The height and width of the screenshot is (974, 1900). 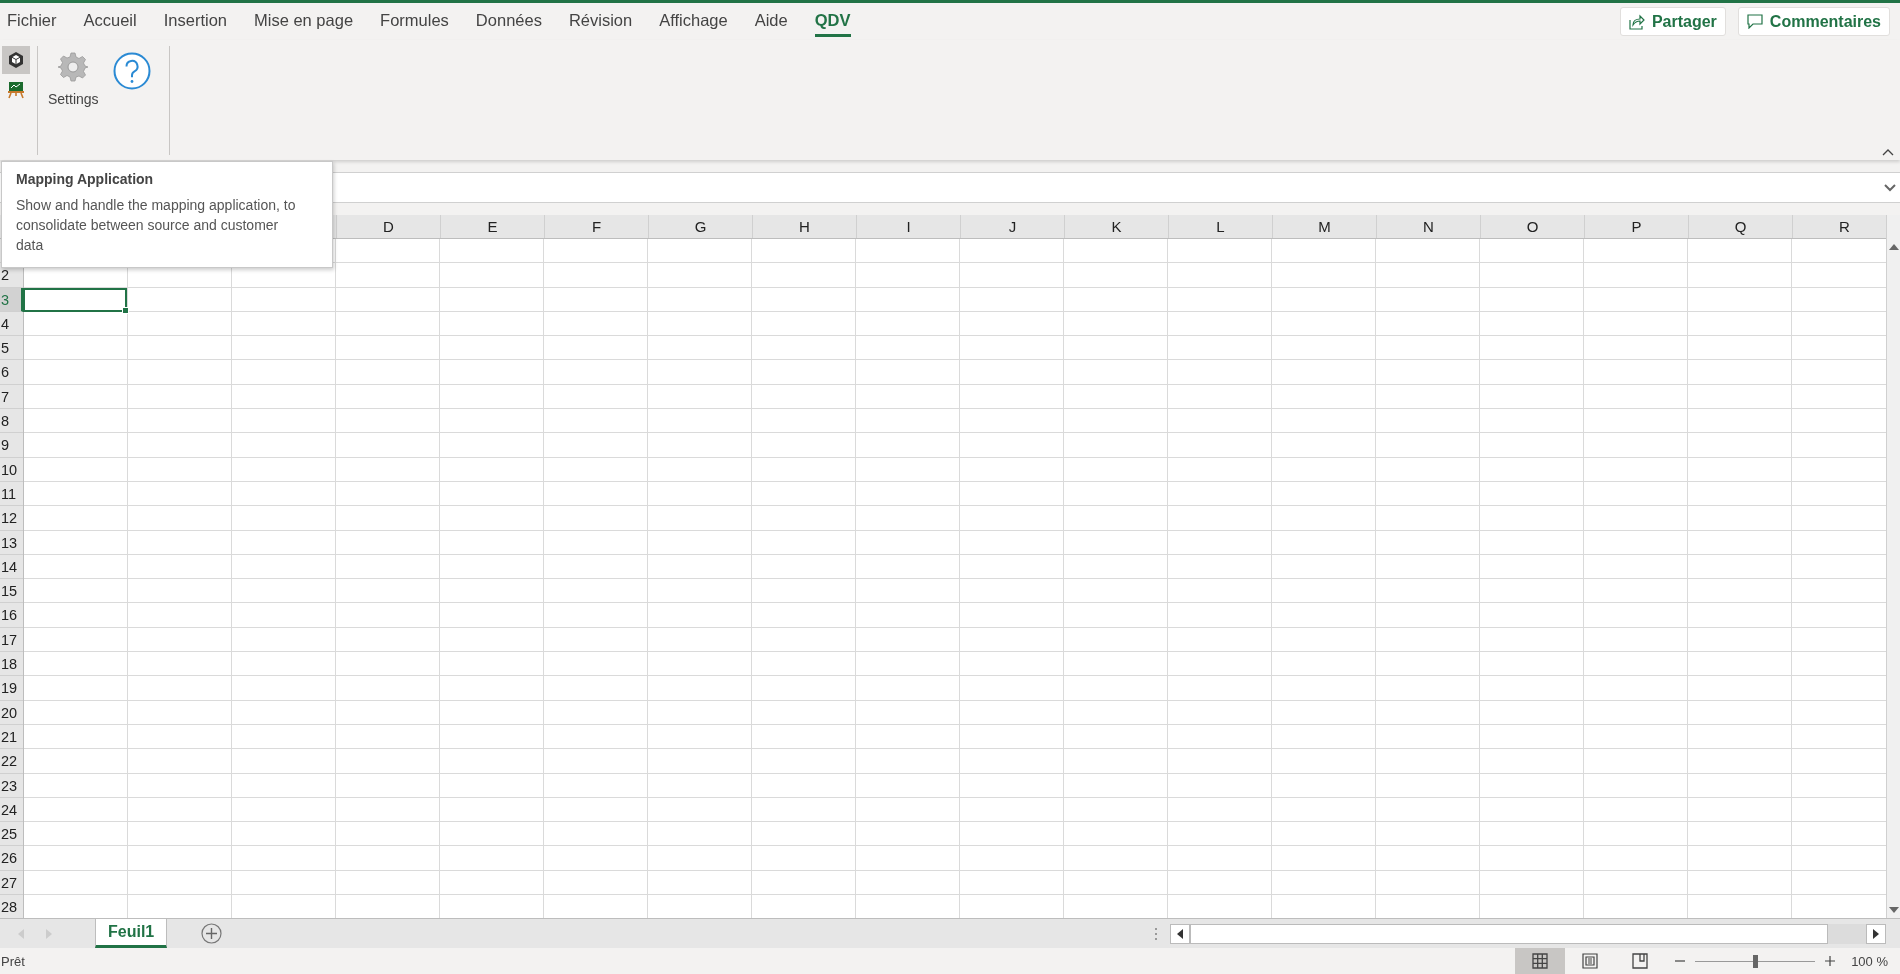 I want to click on cube-icon, so click(x=16, y=60).